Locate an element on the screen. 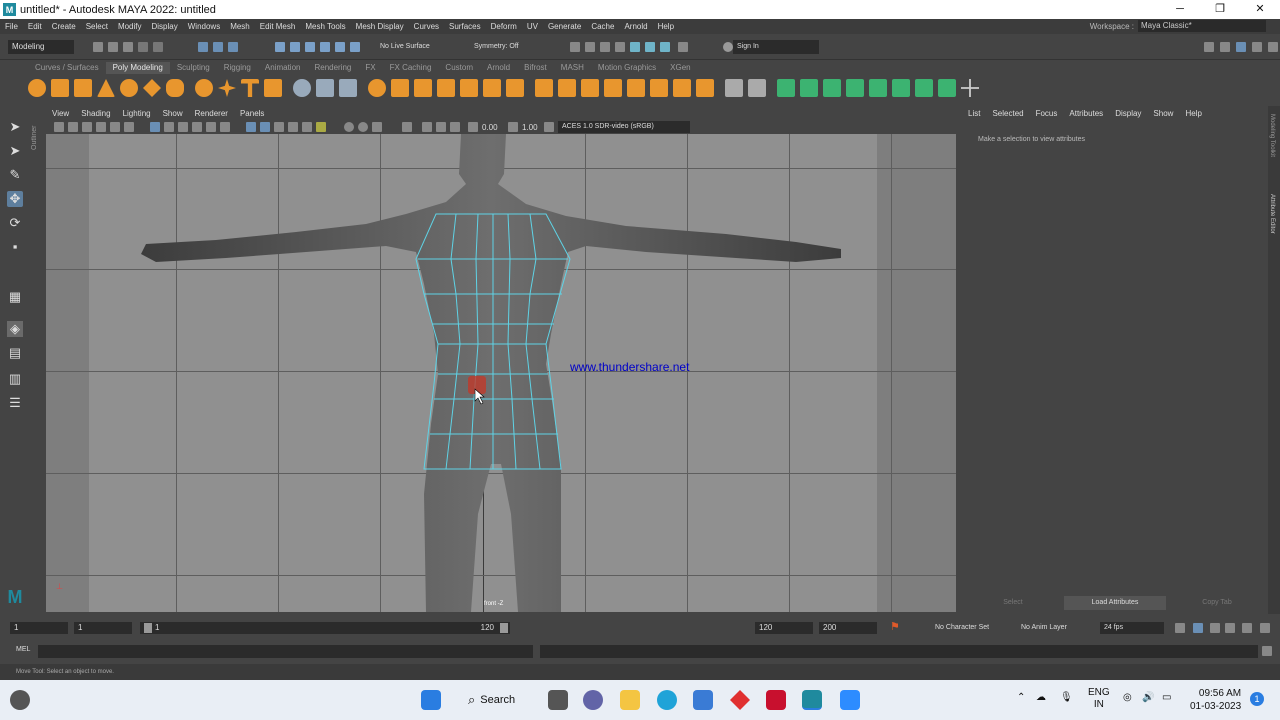 This screenshot has height=720, width=1280. maya-taskbar-icon is located at coordinates (812, 700).